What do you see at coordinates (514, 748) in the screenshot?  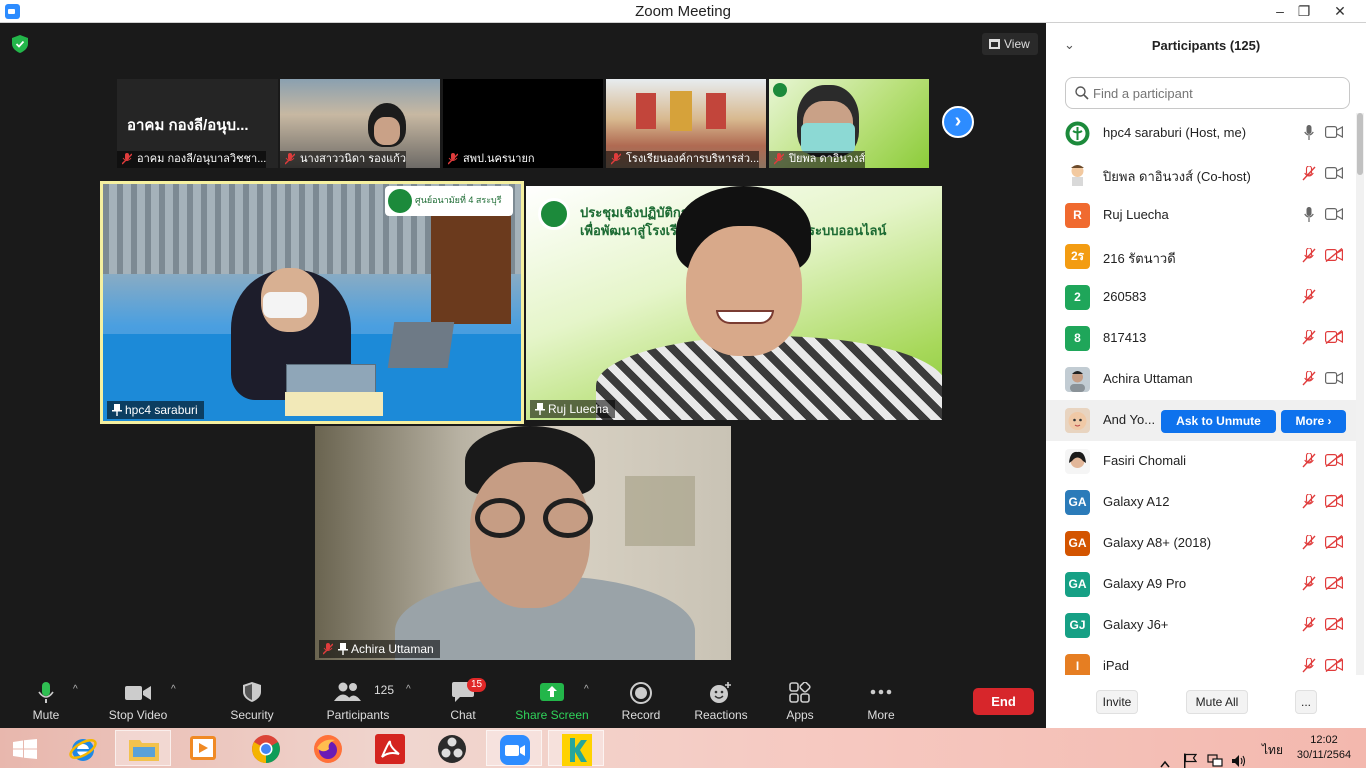 I see `taskbar-zoom` at bounding box center [514, 748].